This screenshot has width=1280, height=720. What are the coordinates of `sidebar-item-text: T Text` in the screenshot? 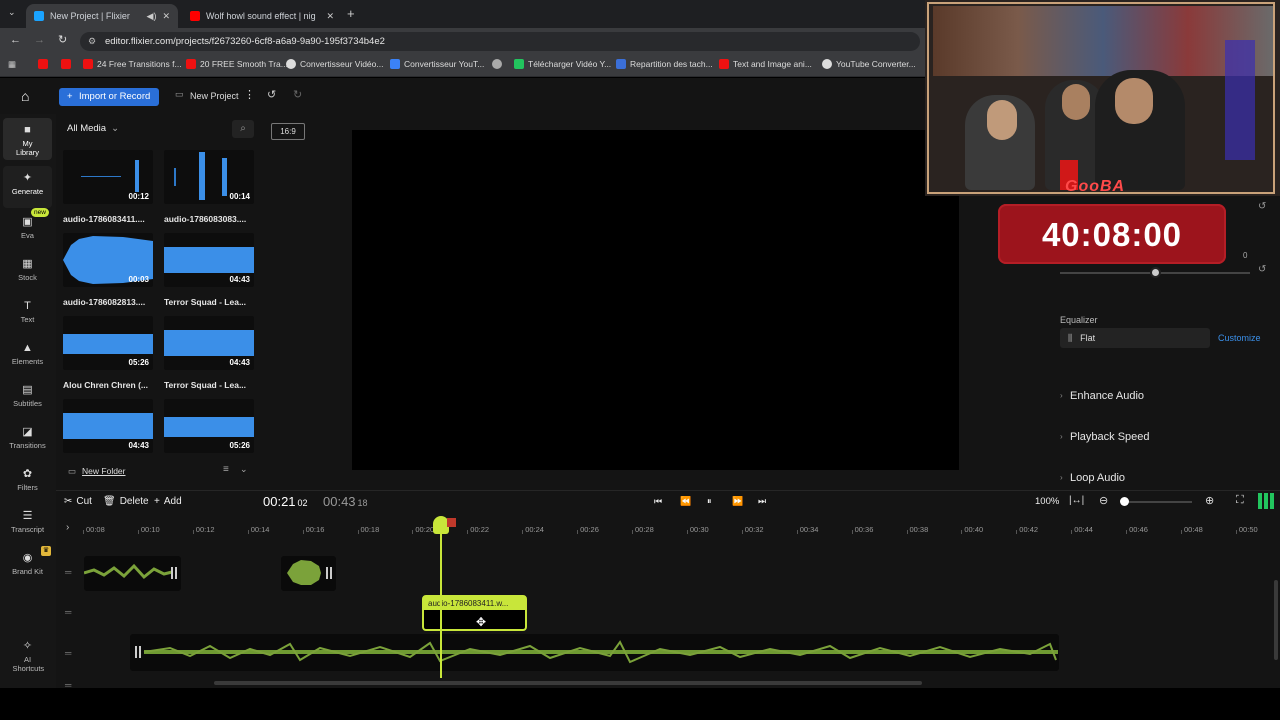 It's located at (27, 315).